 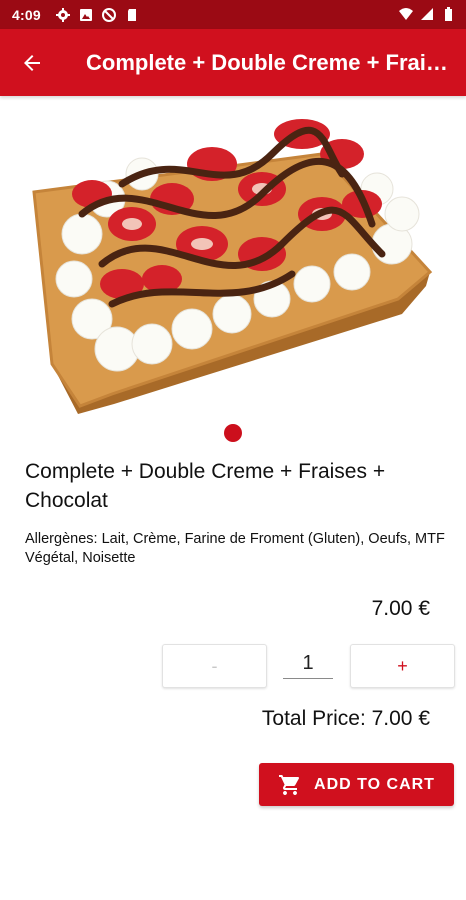 What do you see at coordinates (233, 14) in the screenshot?
I see `status-bar: 4:09` at bounding box center [233, 14].